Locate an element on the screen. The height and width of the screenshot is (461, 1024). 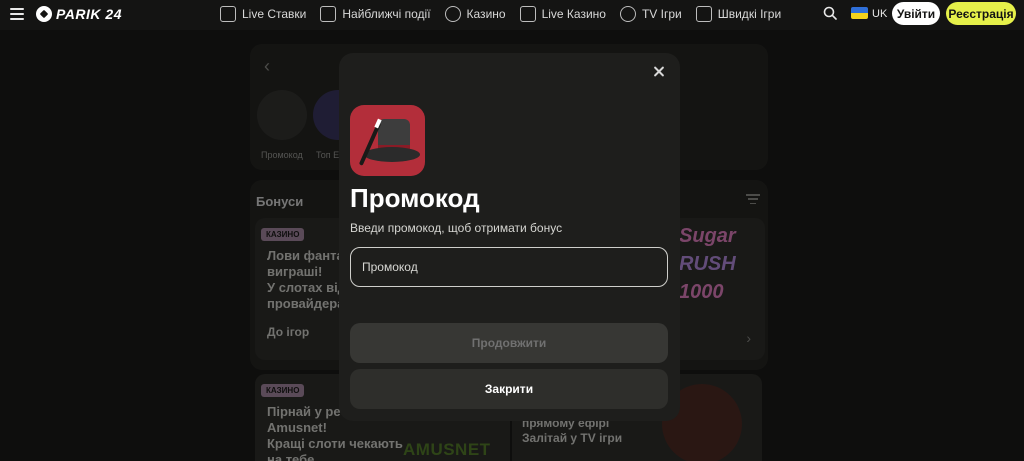
nav-item-casino: Казино is located at coordinates (475, 14).